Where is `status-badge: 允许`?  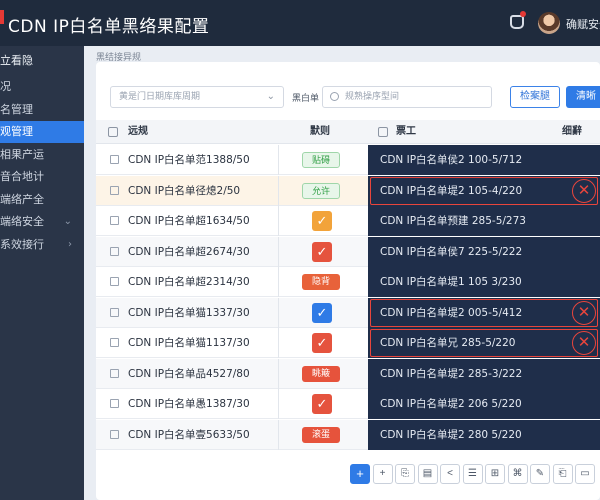
status-badge: 允许 is located at coordinates (321, 190).